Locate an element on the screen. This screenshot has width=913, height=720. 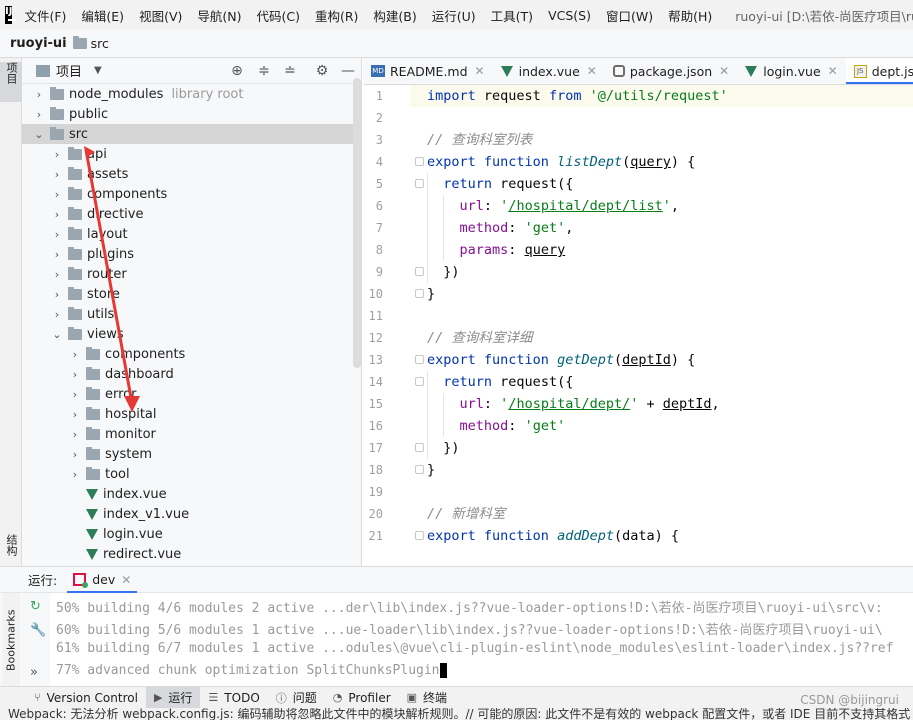
tree-folder-row: › public is located at coordinates (191, 114).